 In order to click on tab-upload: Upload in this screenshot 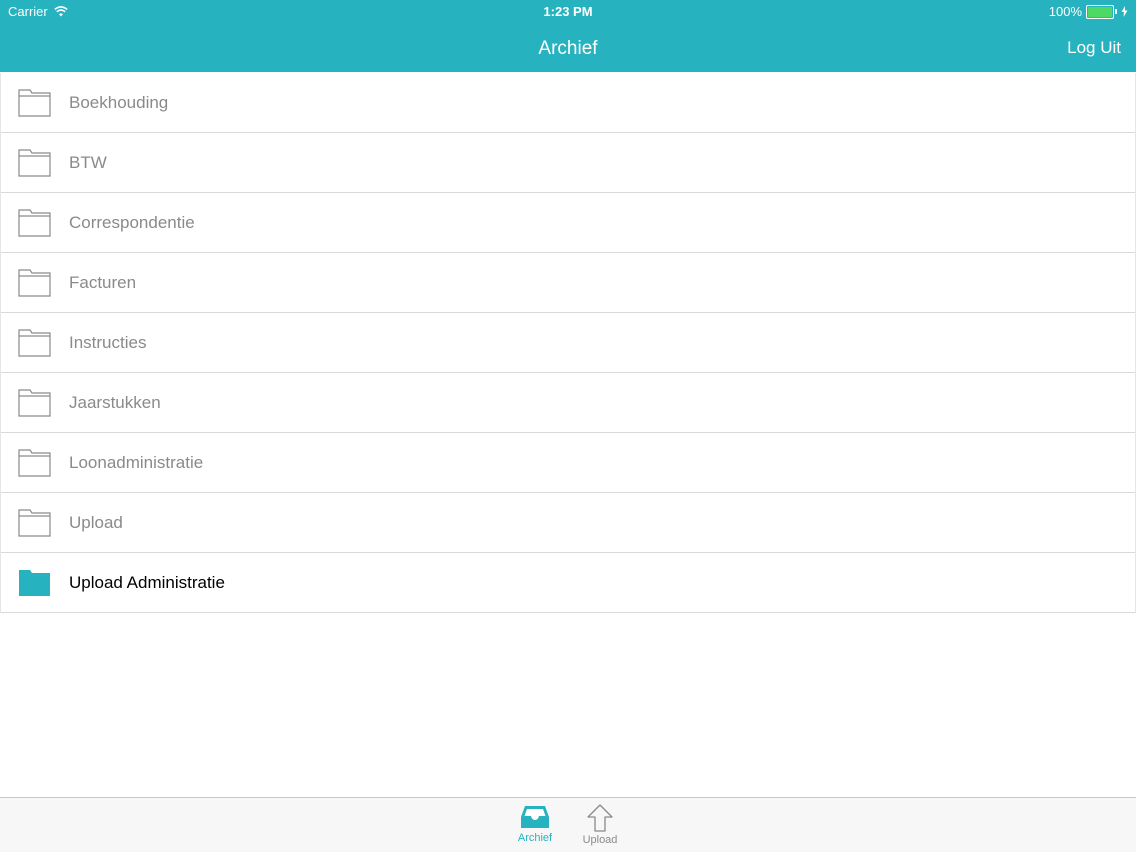, I will do `click(600, 825)`.